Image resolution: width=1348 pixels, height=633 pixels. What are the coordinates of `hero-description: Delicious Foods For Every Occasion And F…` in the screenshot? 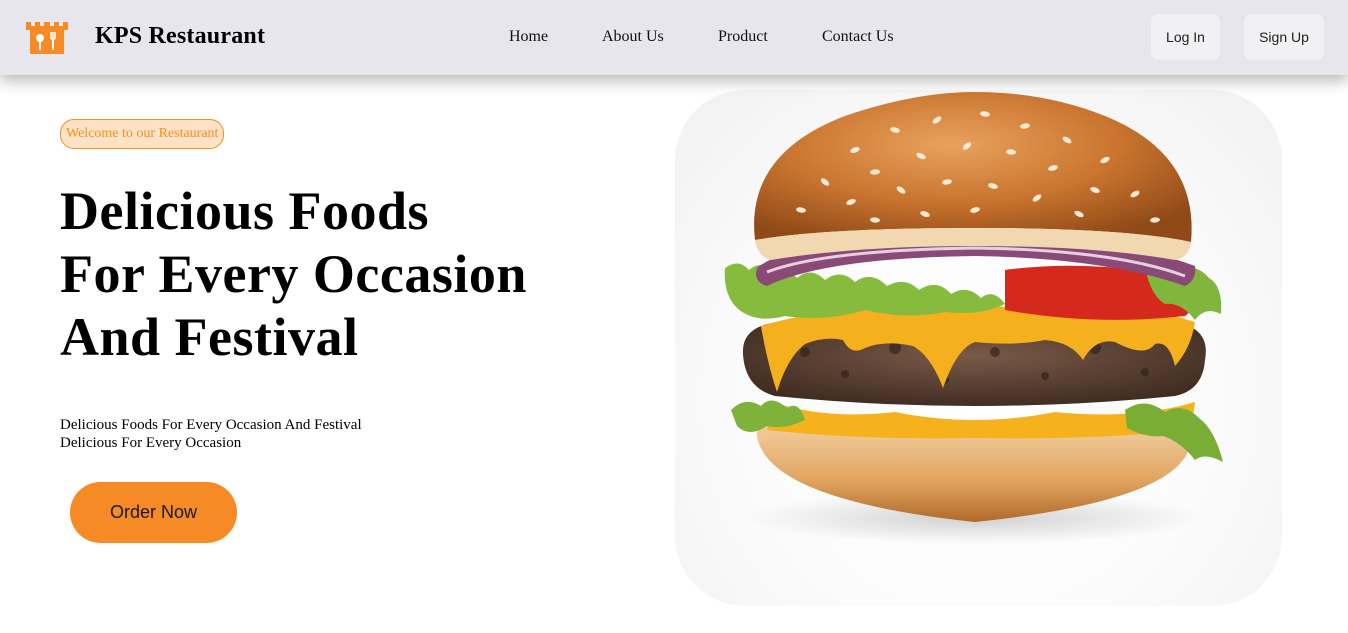 It's located at (270, 434).